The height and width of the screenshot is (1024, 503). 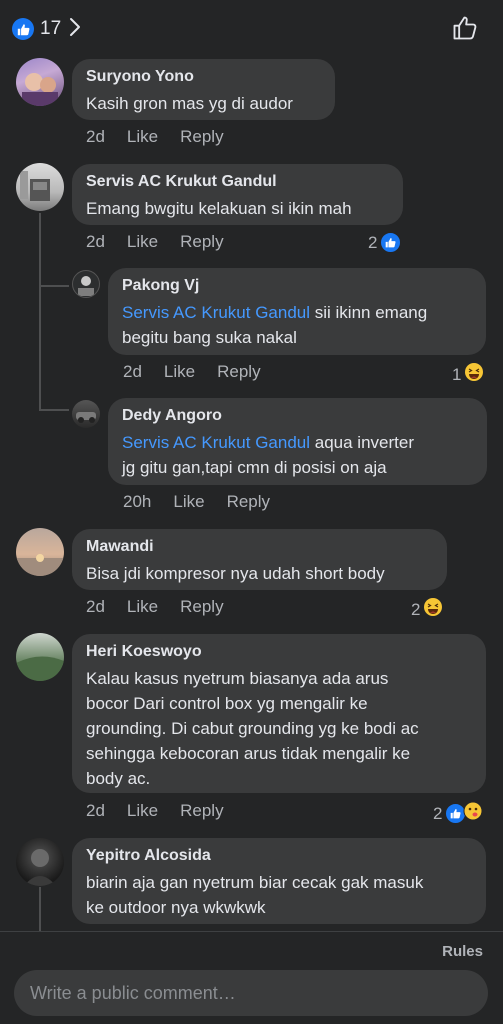 I want to click on commenter-name: Heri Koeswoyo, so click(x=279, y=652).